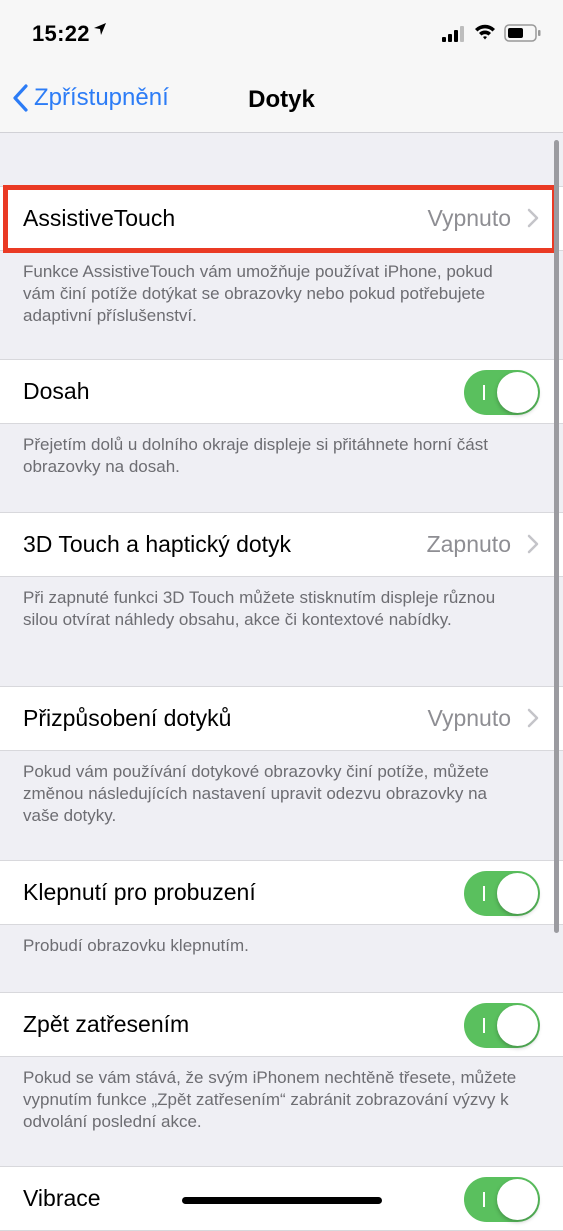 The width and height of the screenshot is (563, 1231). I want to click on assistivetouch-row: AssistiveTouch Vypnuto, so click(281, 218).